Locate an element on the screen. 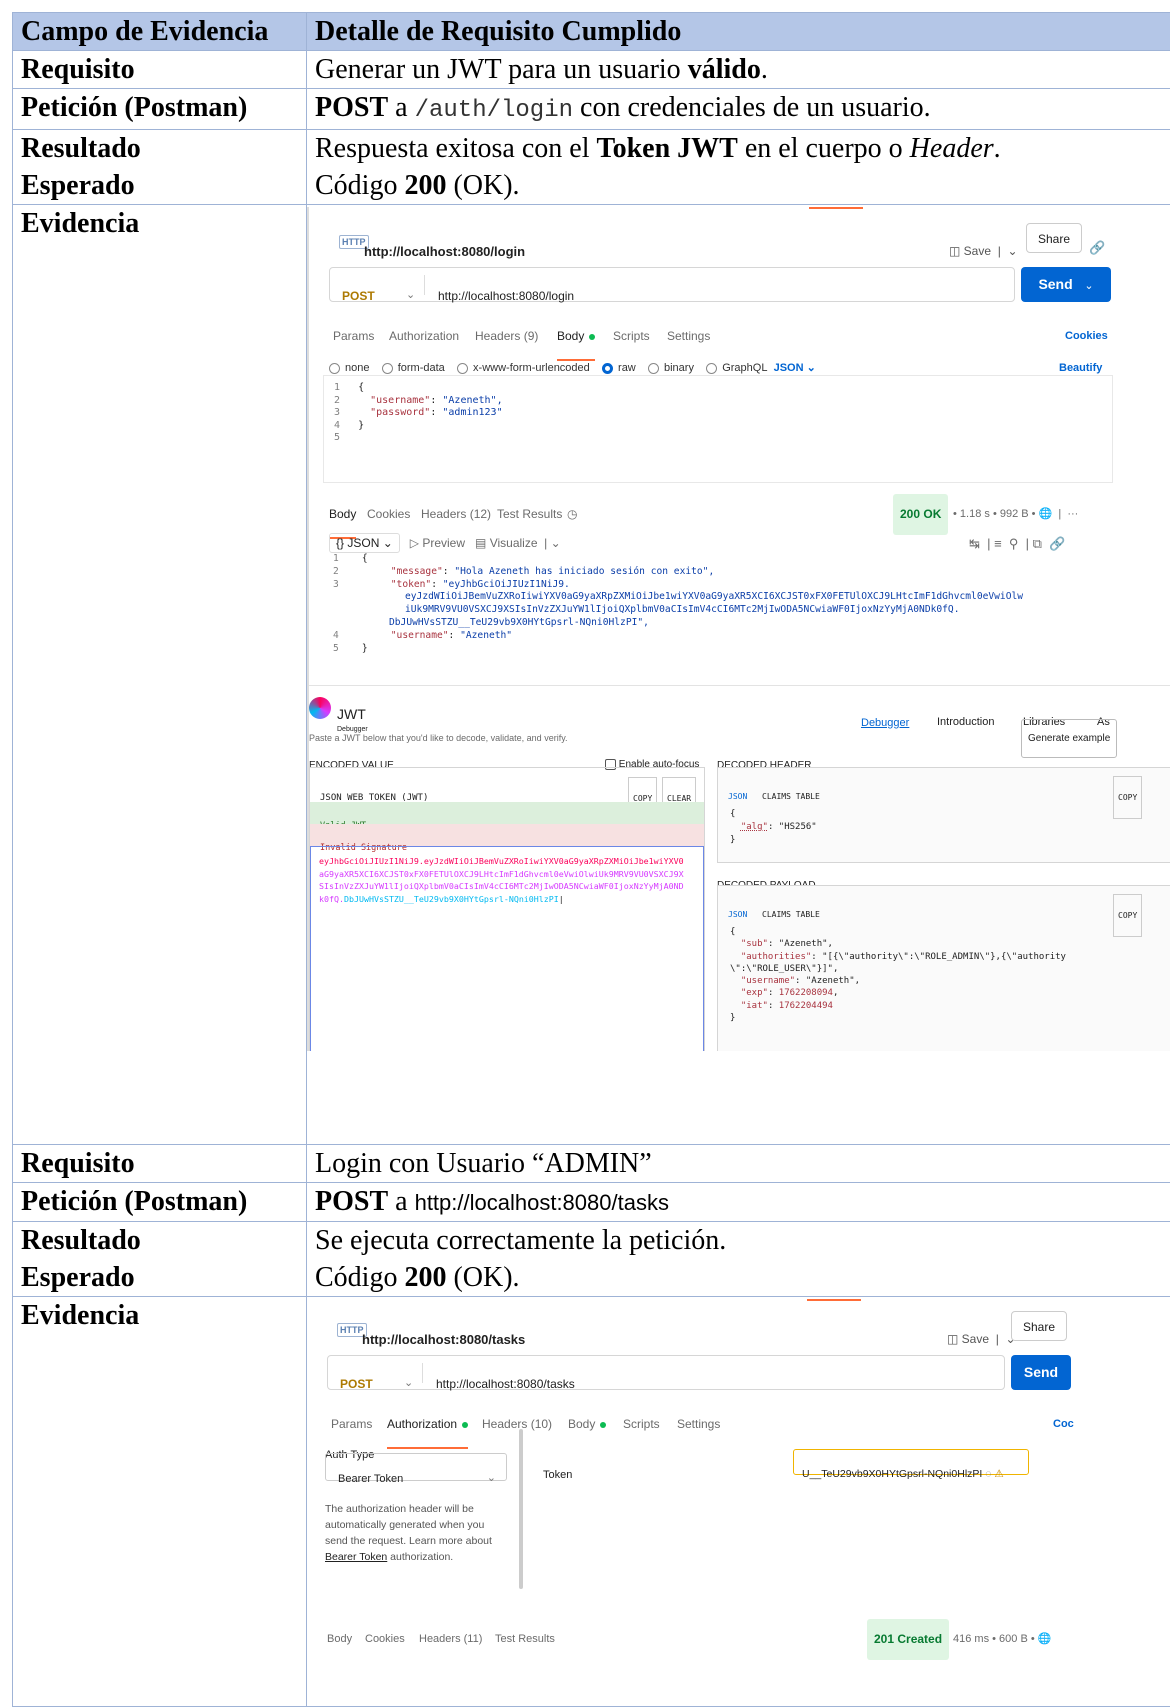 The width and height of the screenshot is (1170, 1707). header-col1: Campo de Evidencia is located at coordinates (160, 32).